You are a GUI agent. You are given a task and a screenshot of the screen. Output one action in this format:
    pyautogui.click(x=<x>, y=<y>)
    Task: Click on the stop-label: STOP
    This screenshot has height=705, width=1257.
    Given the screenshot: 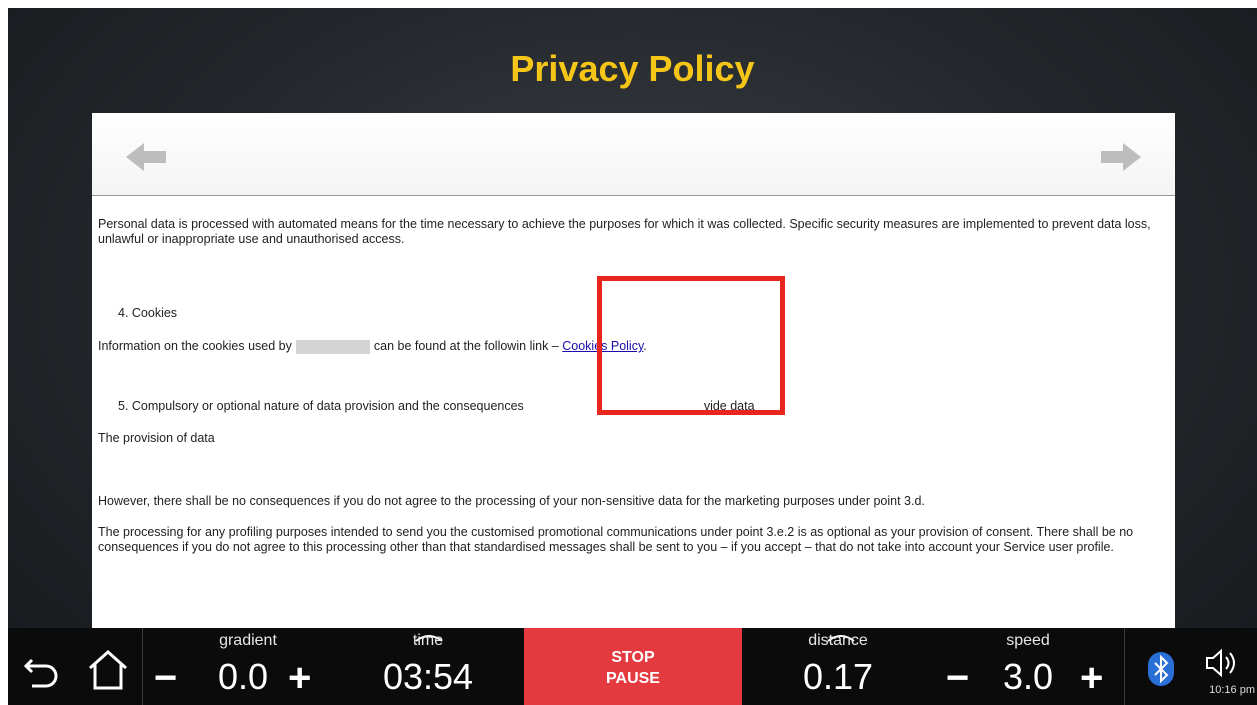 What is the action you would take?
    pyautogui.click(x=633, y=657)
    